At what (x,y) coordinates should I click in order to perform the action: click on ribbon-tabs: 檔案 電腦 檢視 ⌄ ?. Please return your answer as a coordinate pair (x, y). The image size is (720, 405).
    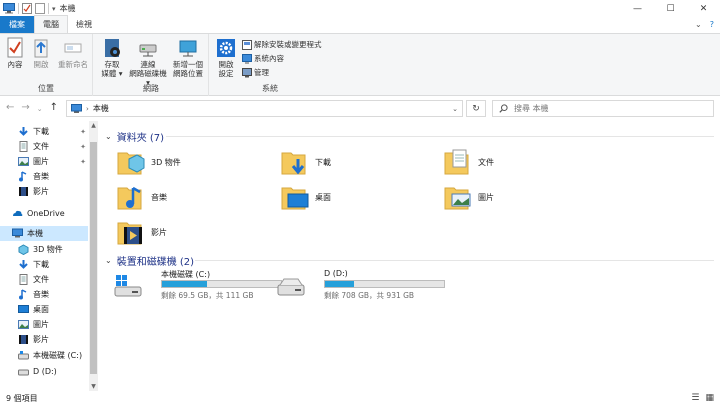
    Looking at the image, I should click on (360, 24).